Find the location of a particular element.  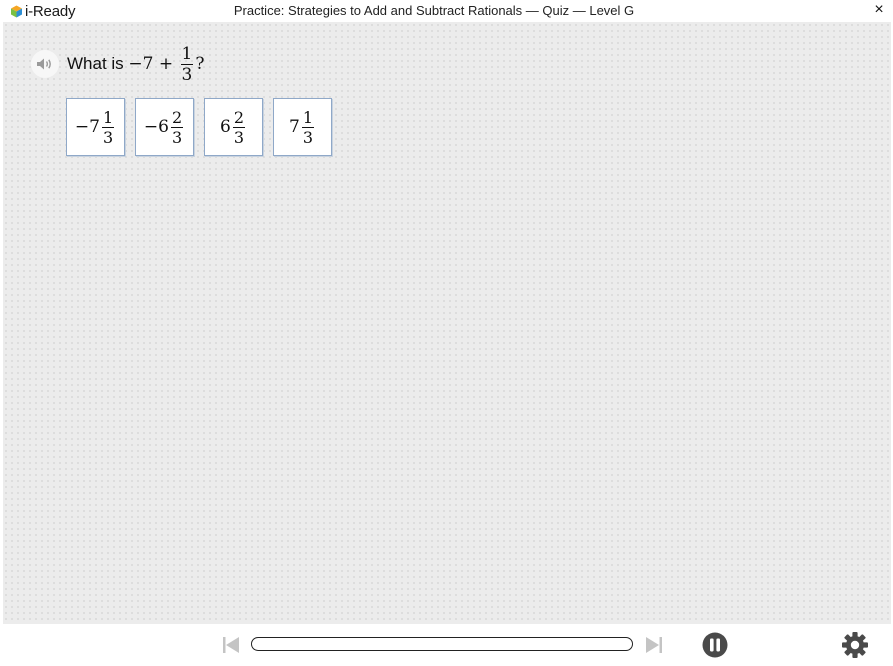

close-button: × is located at coordinates (879, 10).